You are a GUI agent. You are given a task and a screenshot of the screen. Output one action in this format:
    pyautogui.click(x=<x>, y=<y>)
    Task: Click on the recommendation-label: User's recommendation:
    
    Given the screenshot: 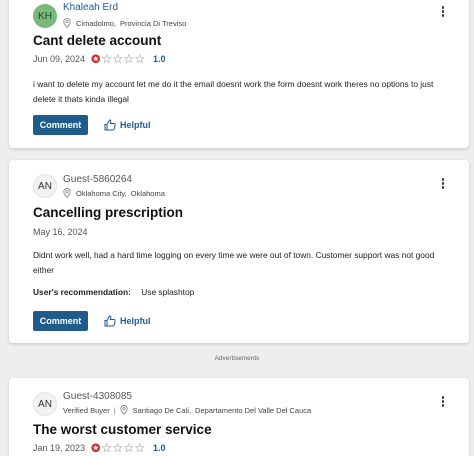 What is the action you would take?
    pyautogui.click(x=82, y=292)
    